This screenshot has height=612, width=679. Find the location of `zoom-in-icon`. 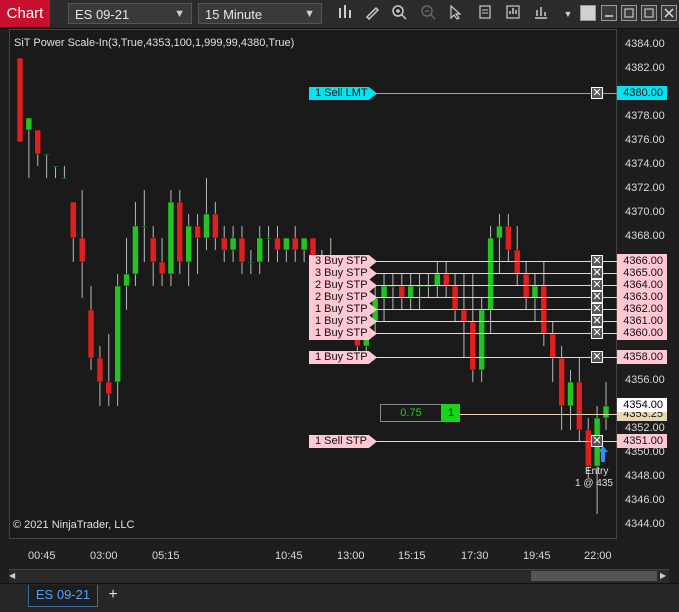

zoom-in-icon is located at coordinates (399, 14).